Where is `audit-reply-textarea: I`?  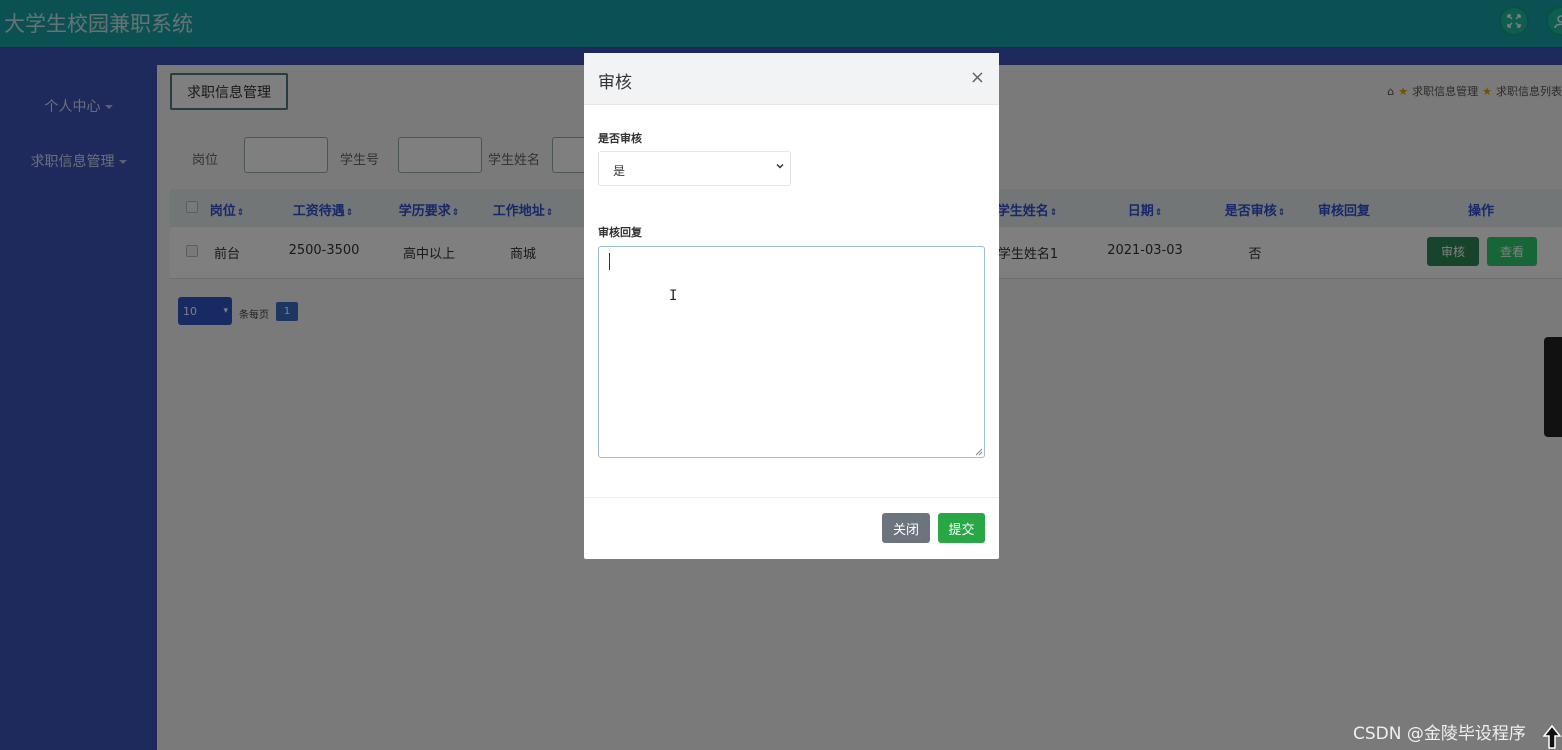
audit-reply-textarea: I is located at coordinates (791, 352).